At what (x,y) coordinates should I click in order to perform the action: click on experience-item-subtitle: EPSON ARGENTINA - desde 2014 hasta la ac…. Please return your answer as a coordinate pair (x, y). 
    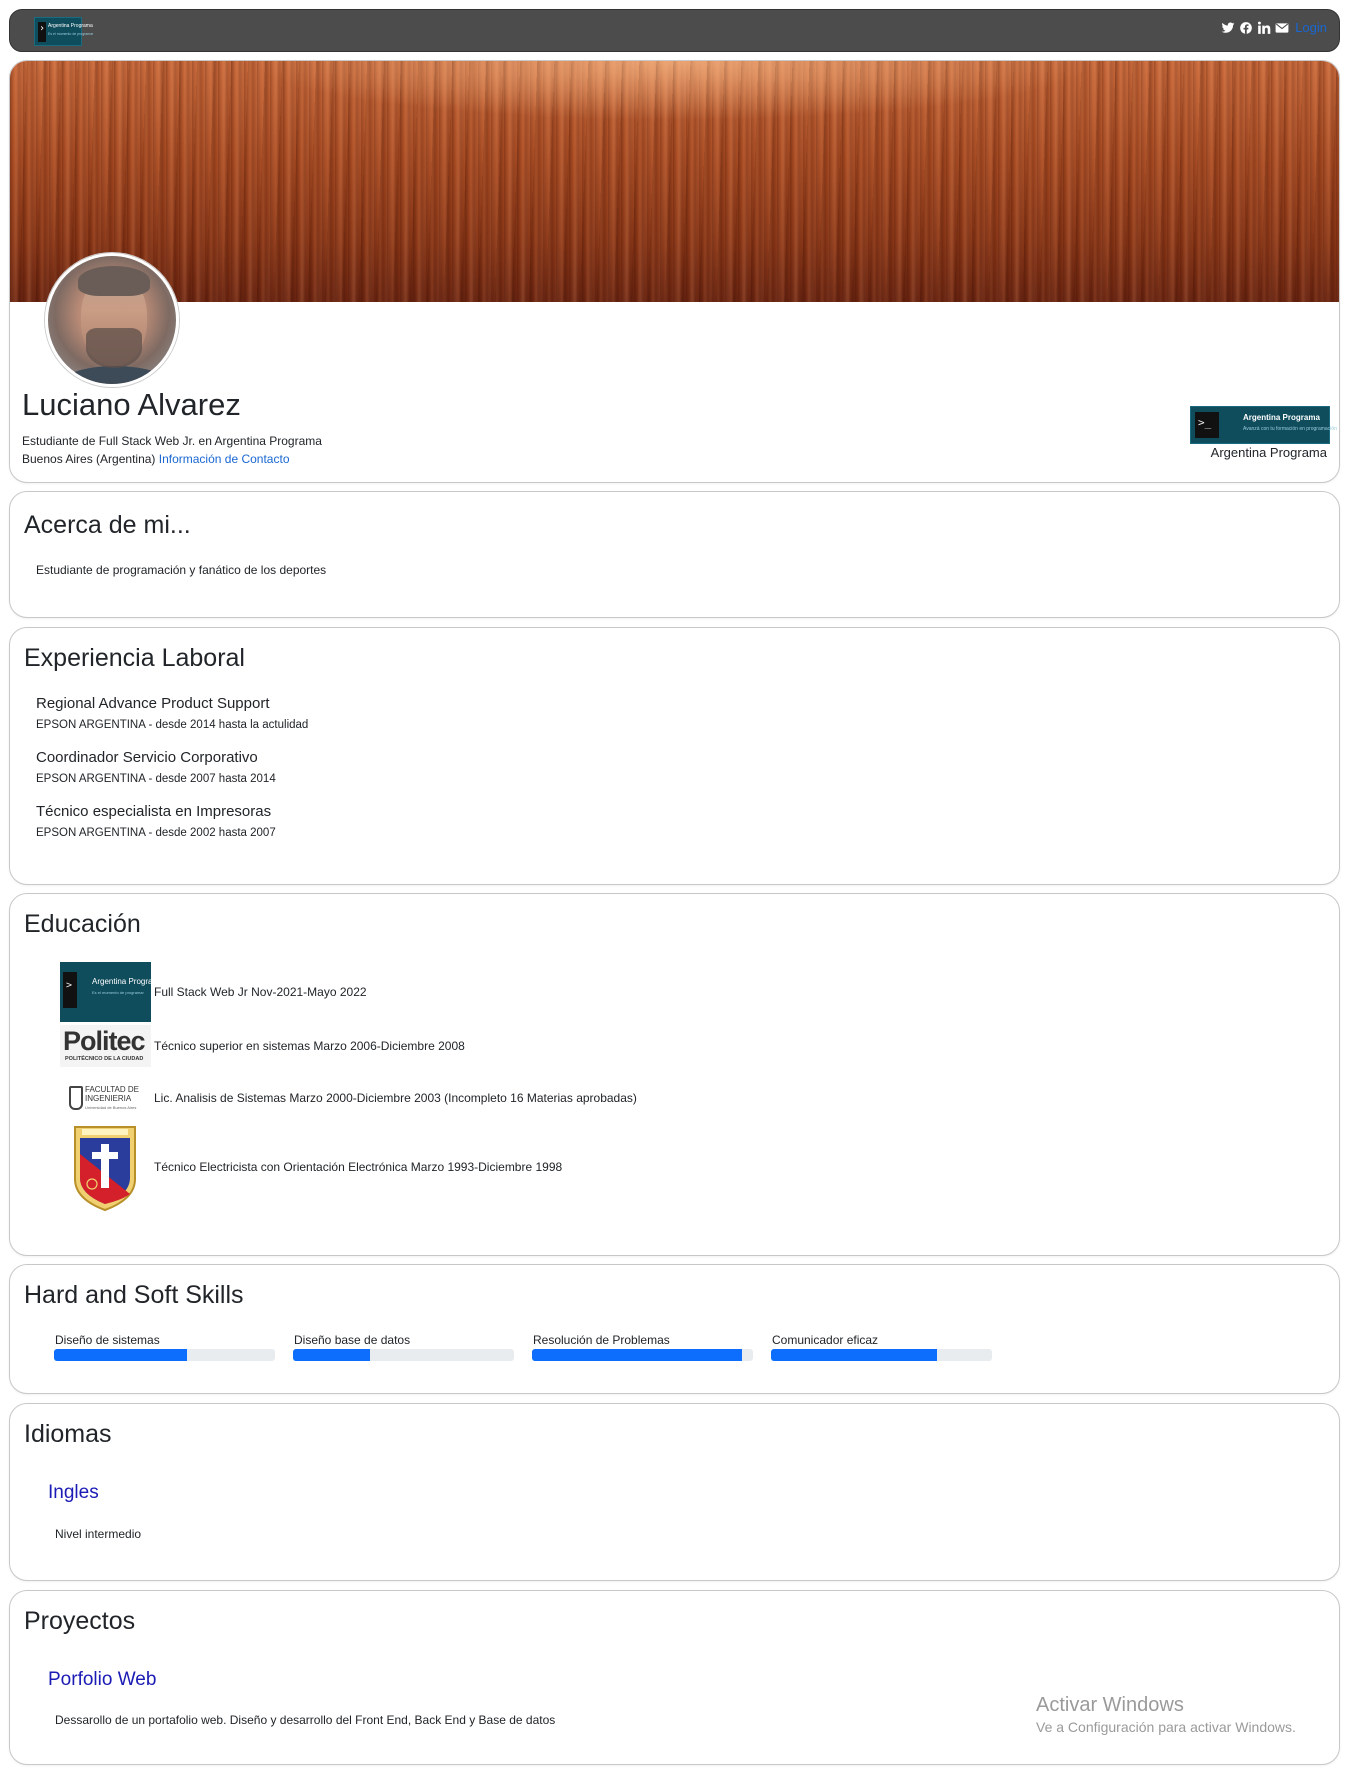
    Looking at the image, I should click on (172, 725).